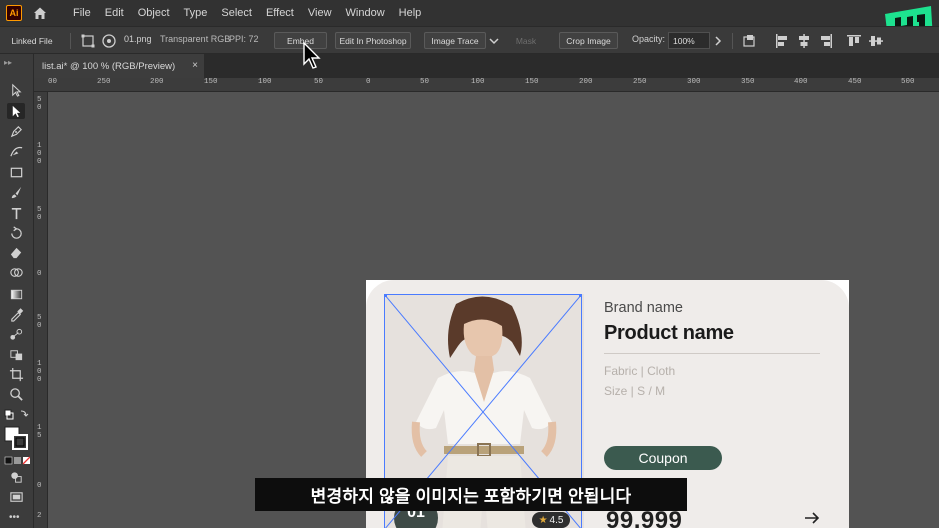 The image size is (939, 528). Describe the element at coordinates (16, 354) in the screenshot. I see `symbol-sprayer-tool-icon` at that location.